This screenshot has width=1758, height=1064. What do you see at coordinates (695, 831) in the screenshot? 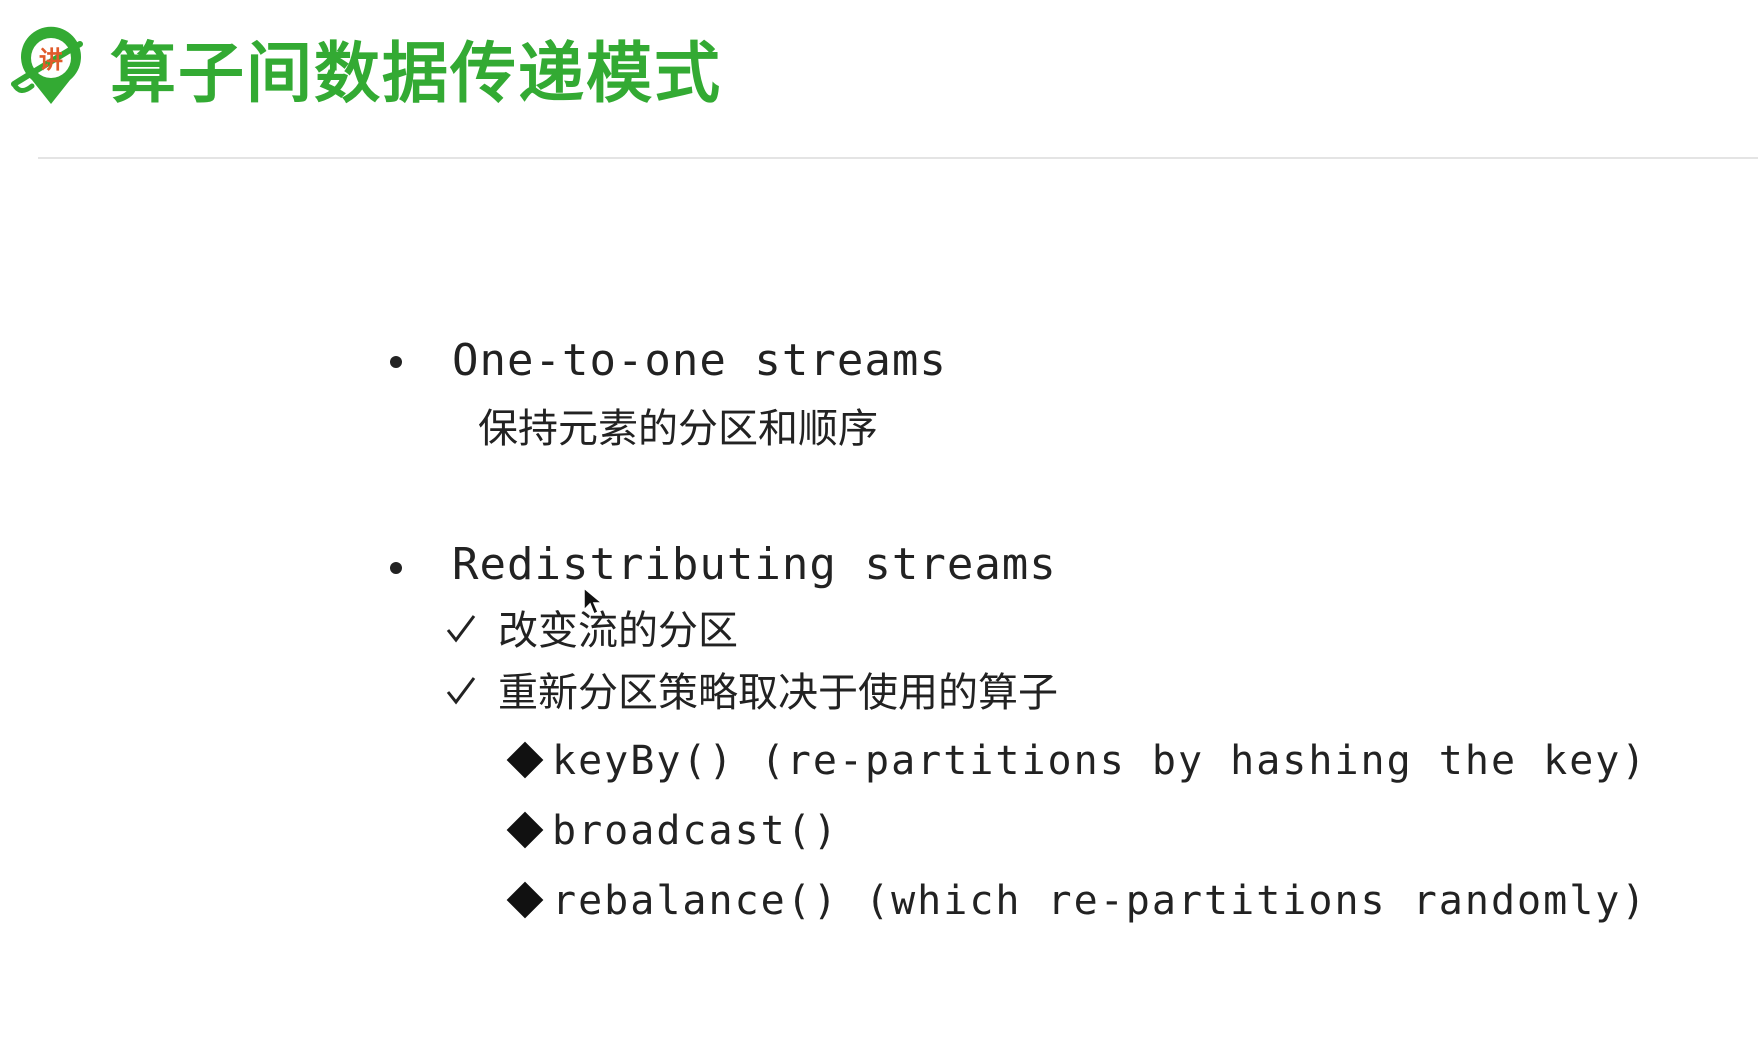
I see `method-broadcast: broadcast()` at bounding box center [695, 831].